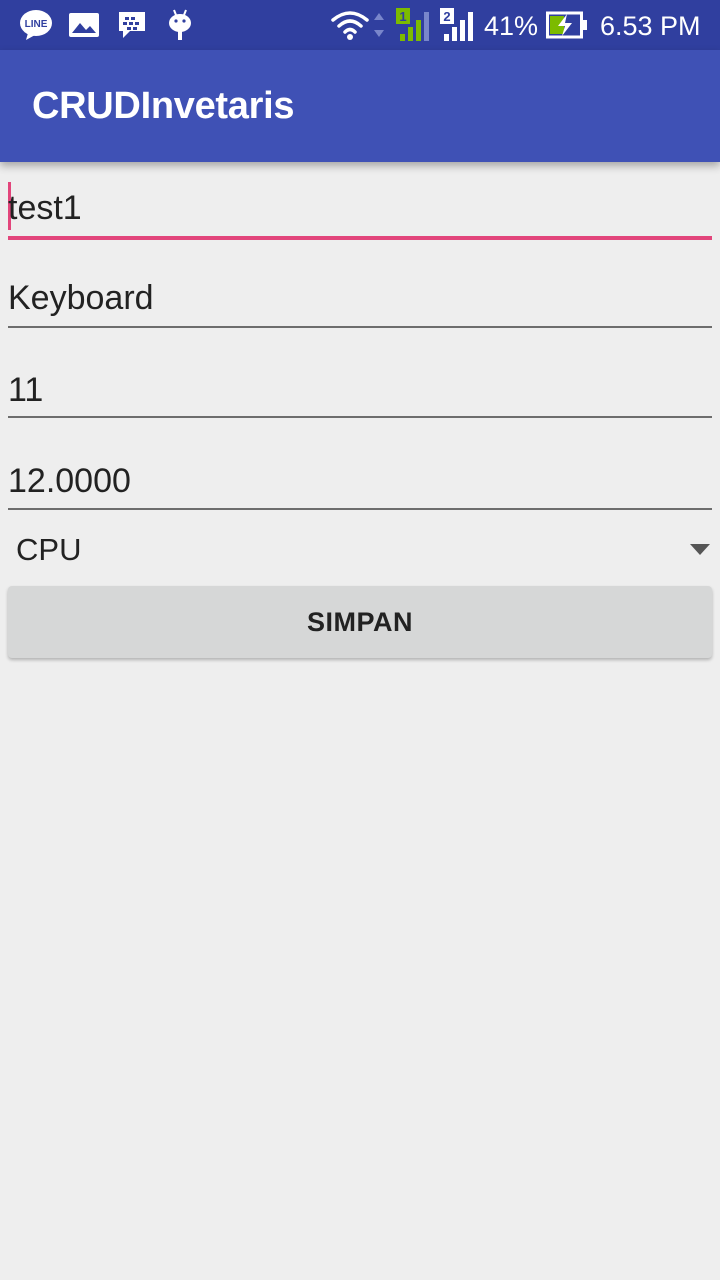  I want to click on quantity-field-value: 11, so click(26, 390).